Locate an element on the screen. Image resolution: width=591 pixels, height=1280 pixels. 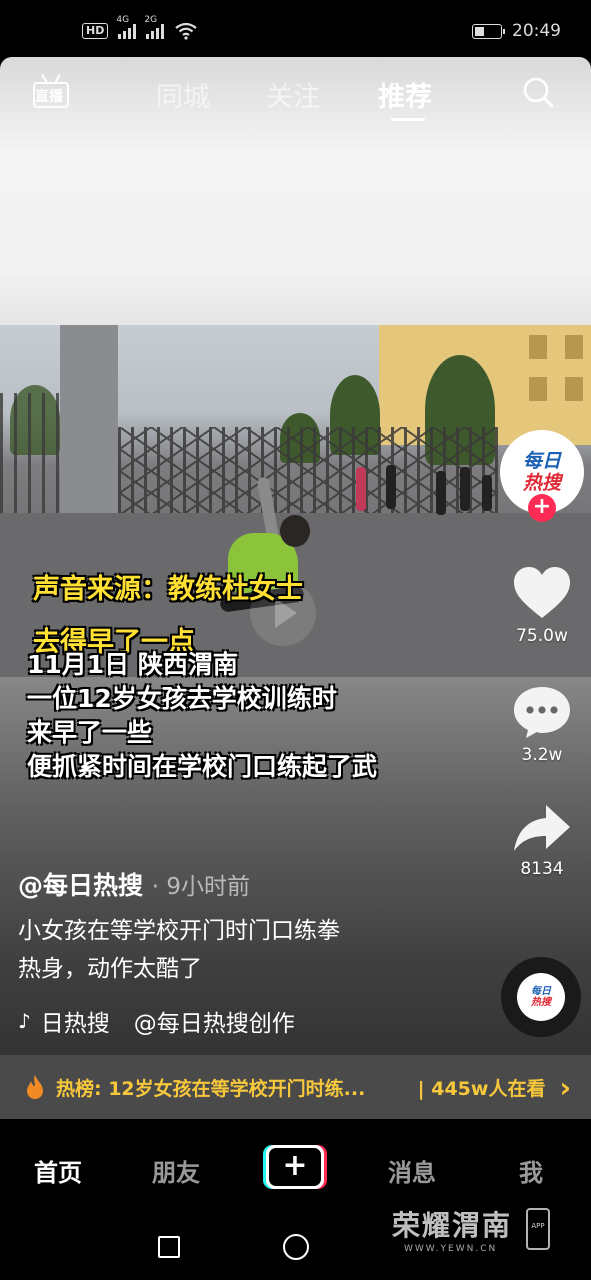
status-right: 20:49 is located at coordinates (516, 31).